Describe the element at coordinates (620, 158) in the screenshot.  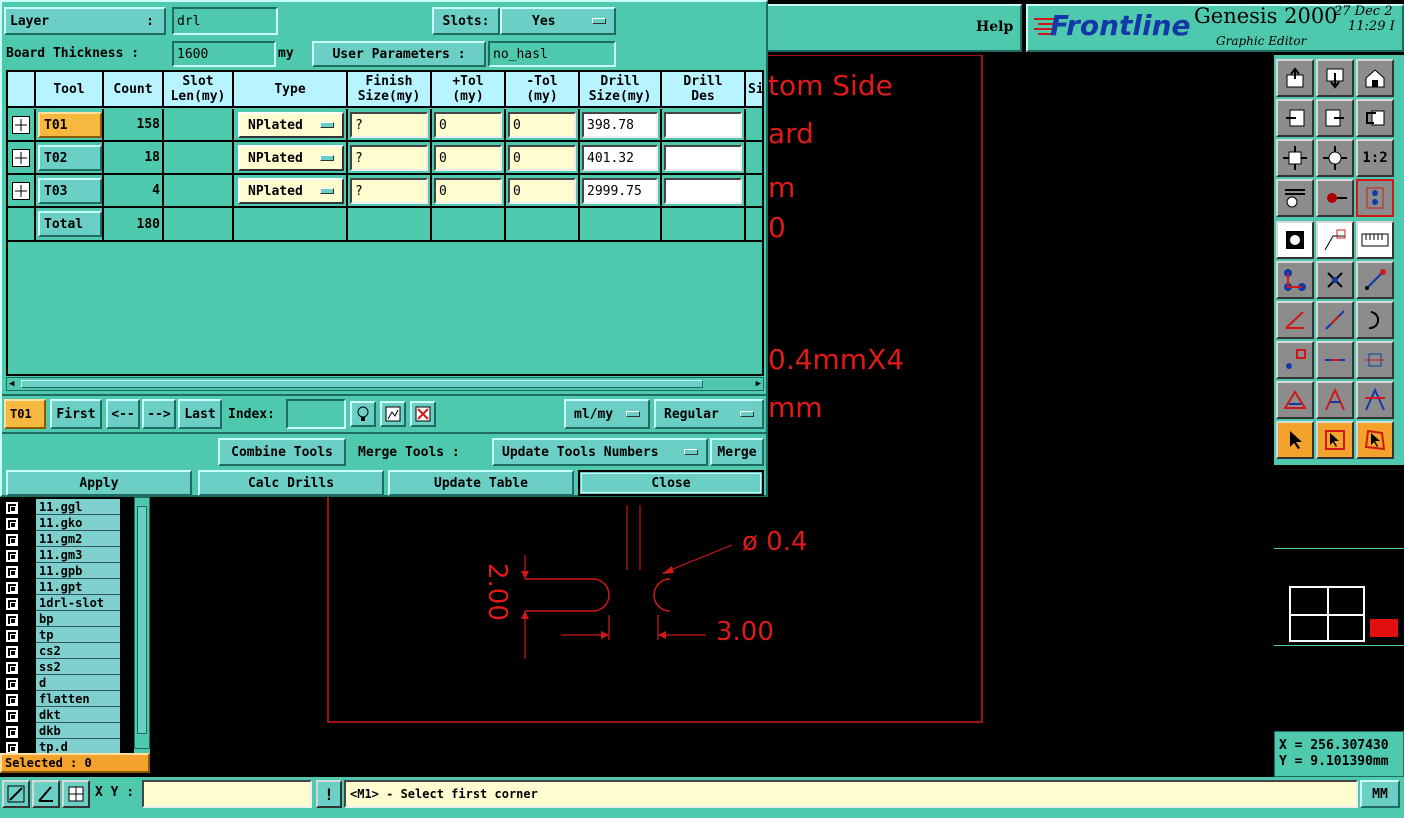
I see `drill-size-input: 401.32` at that location.